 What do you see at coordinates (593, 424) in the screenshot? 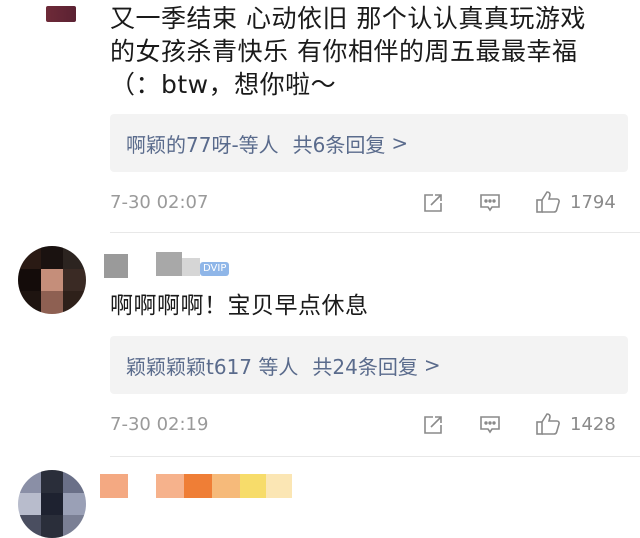
I see `like-count: 1428` at bounding box center [593, 424].